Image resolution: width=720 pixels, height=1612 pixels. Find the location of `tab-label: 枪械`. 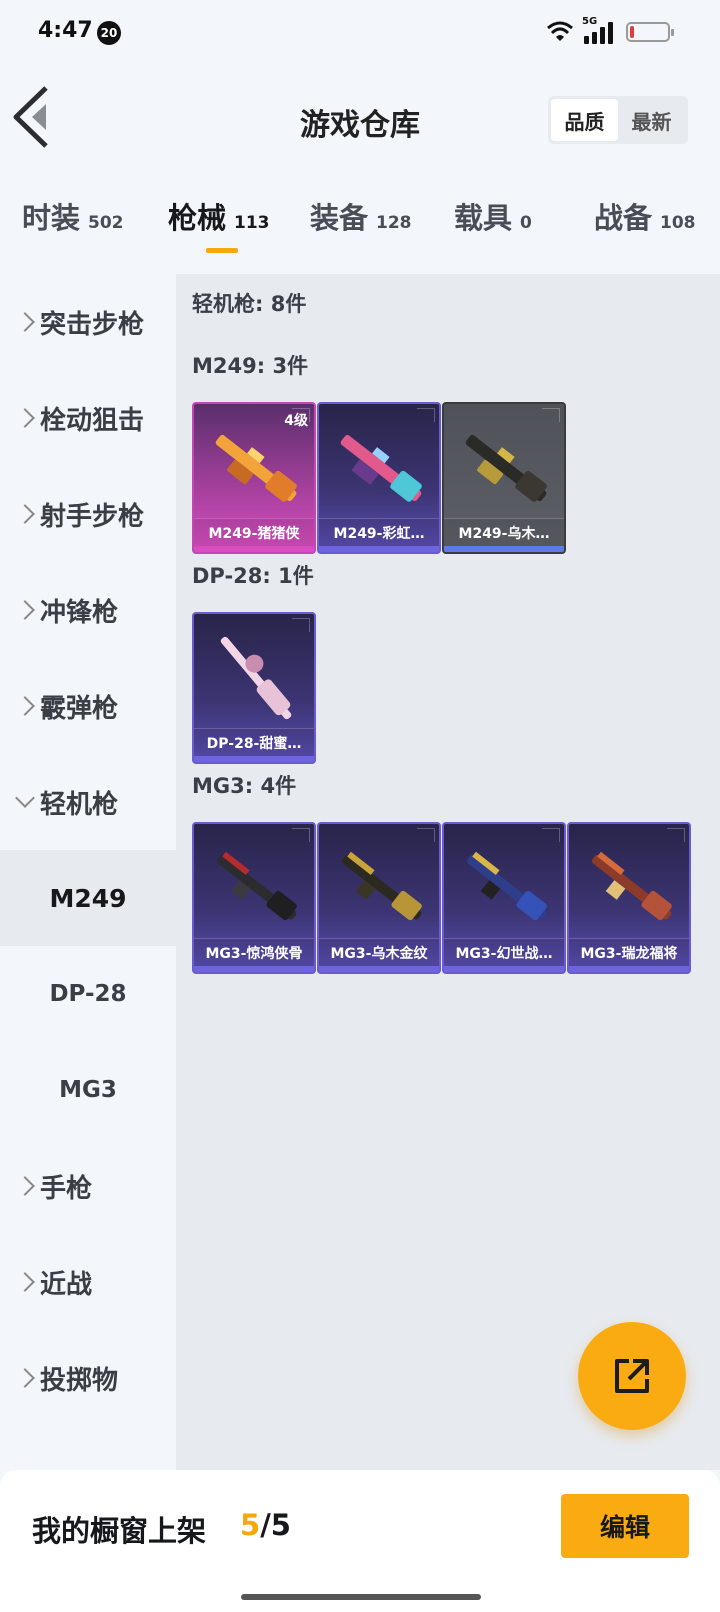

tab-label: 枪械 is located at coordinates (197, 218).